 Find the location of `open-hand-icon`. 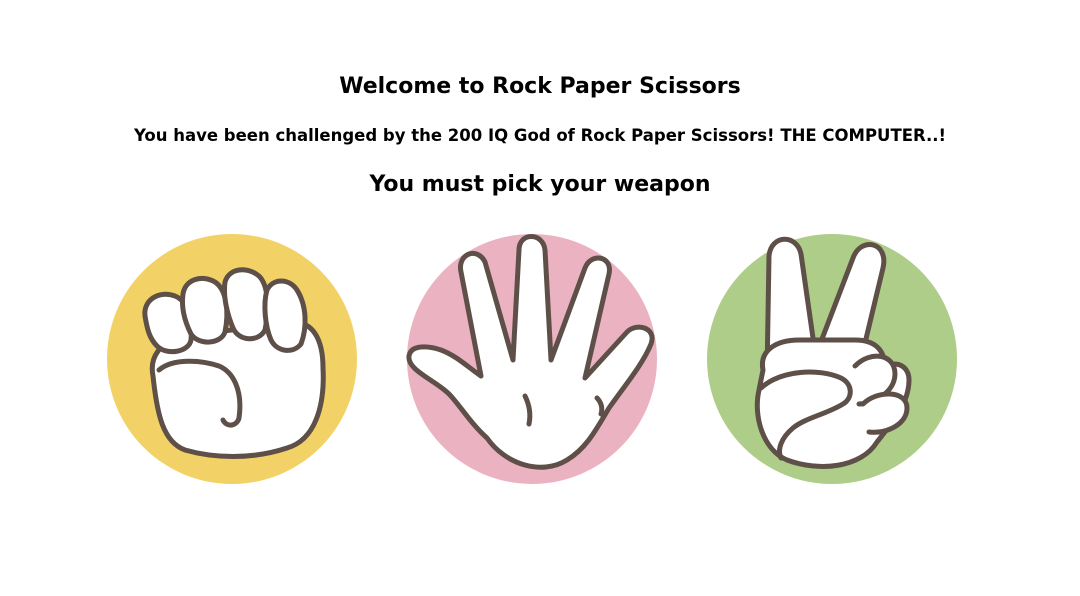

open-hand-icon is located at coordinates (531, 359).